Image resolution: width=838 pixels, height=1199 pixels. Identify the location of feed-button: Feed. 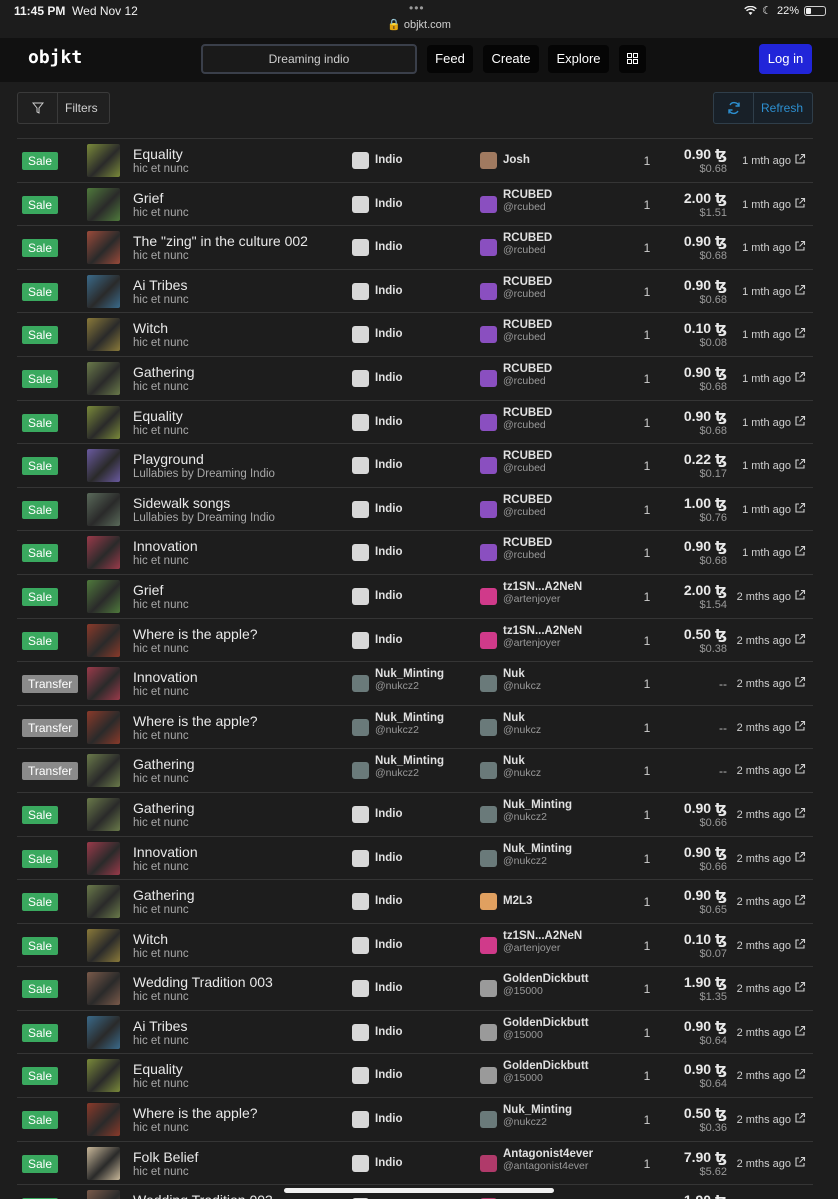
(450, 59).